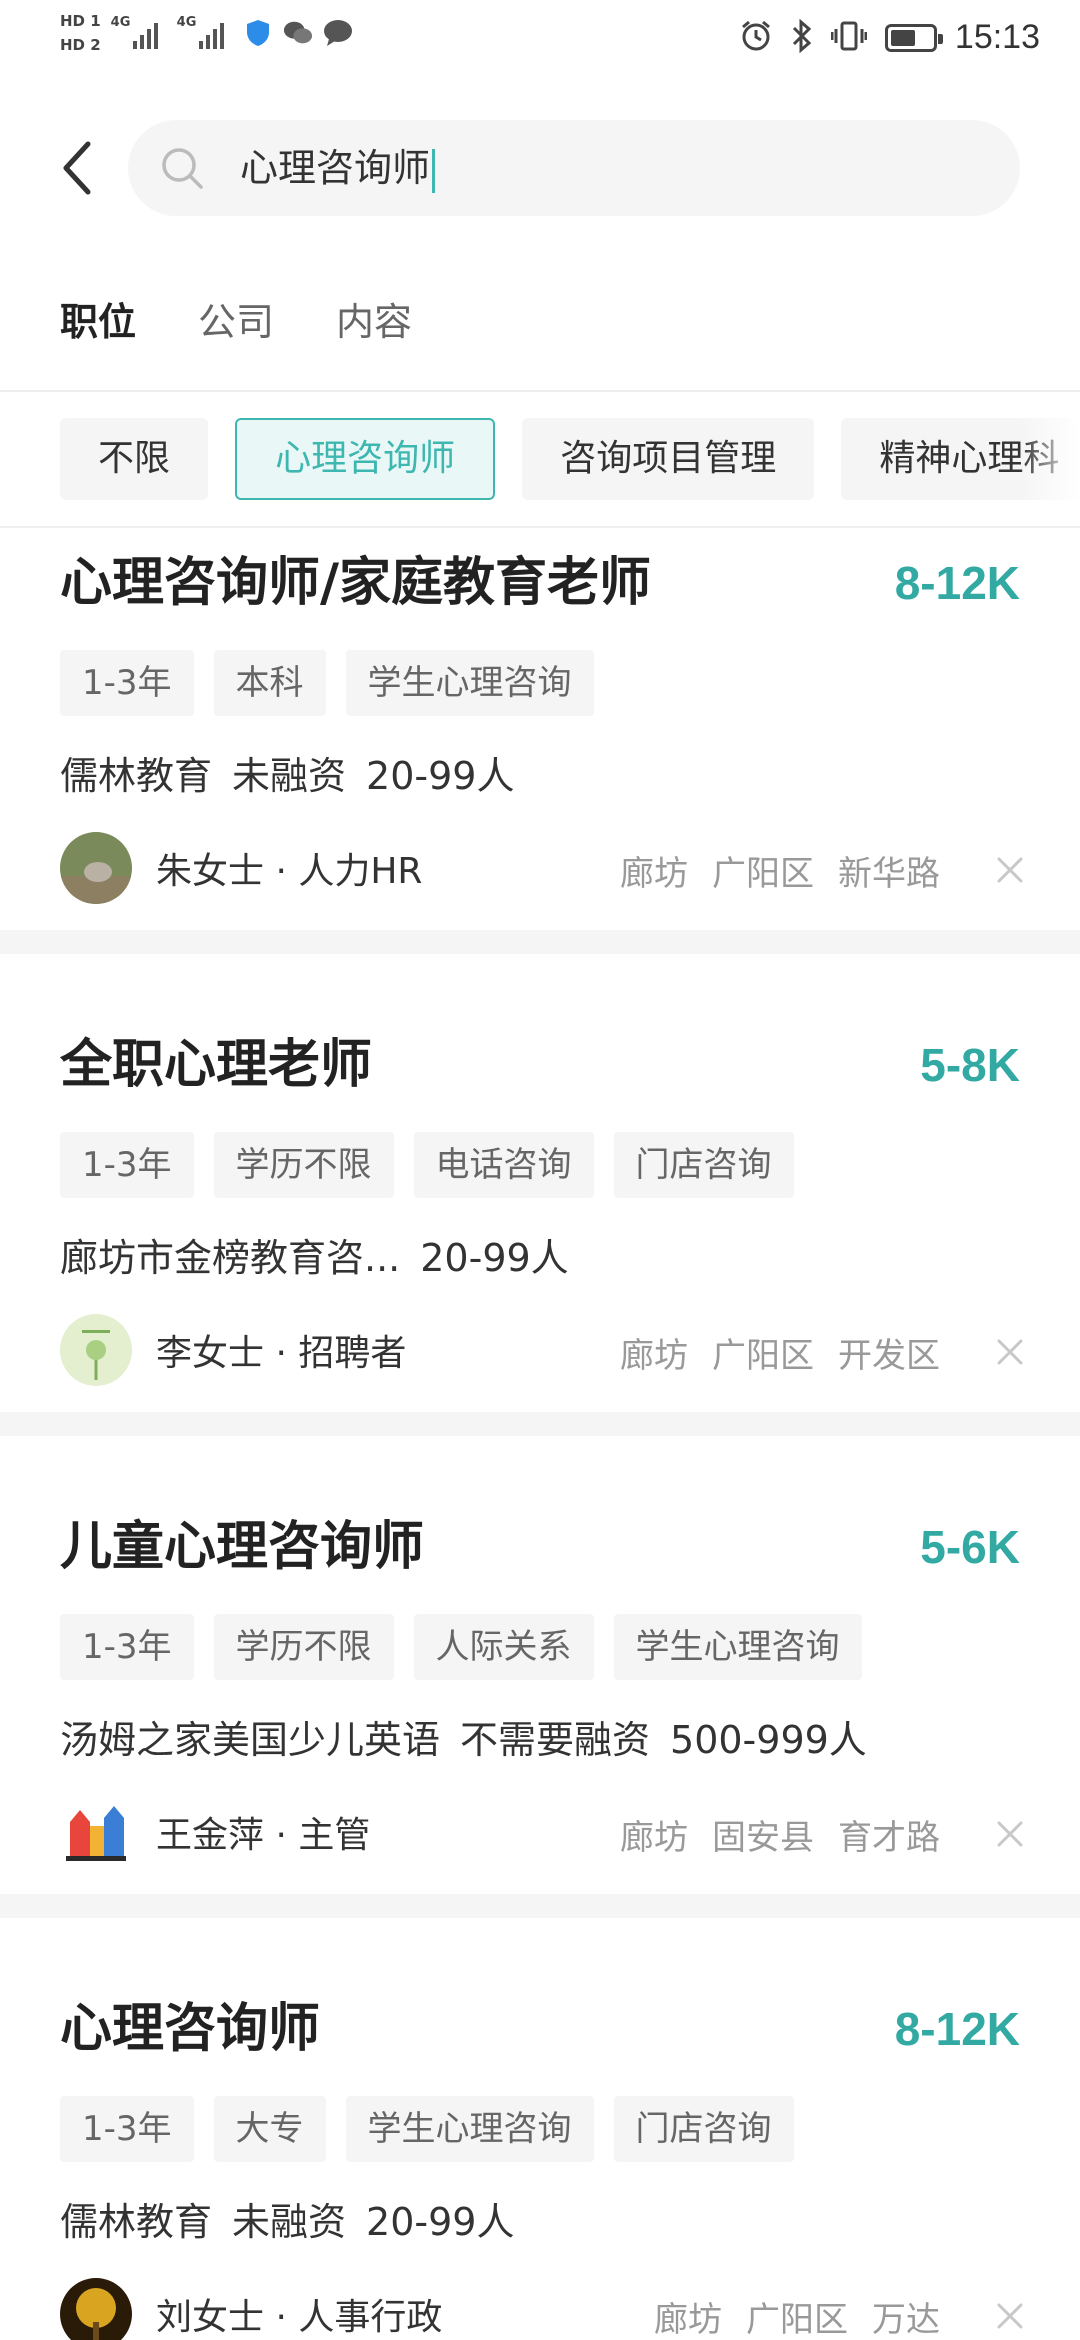 The image size is (1080, 2340). What do you see at coordinates (269, 2129) in the screenshot?
I see `job-tag: 大专` at bounding box center [269, 2129].